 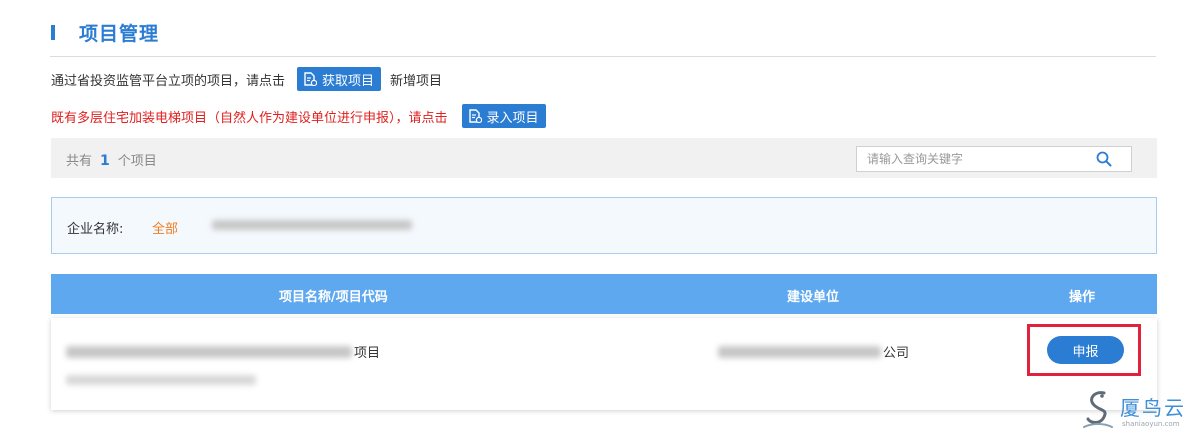 I want to click on construction-unit-suffix: 公司, so click(x=896, y=353).